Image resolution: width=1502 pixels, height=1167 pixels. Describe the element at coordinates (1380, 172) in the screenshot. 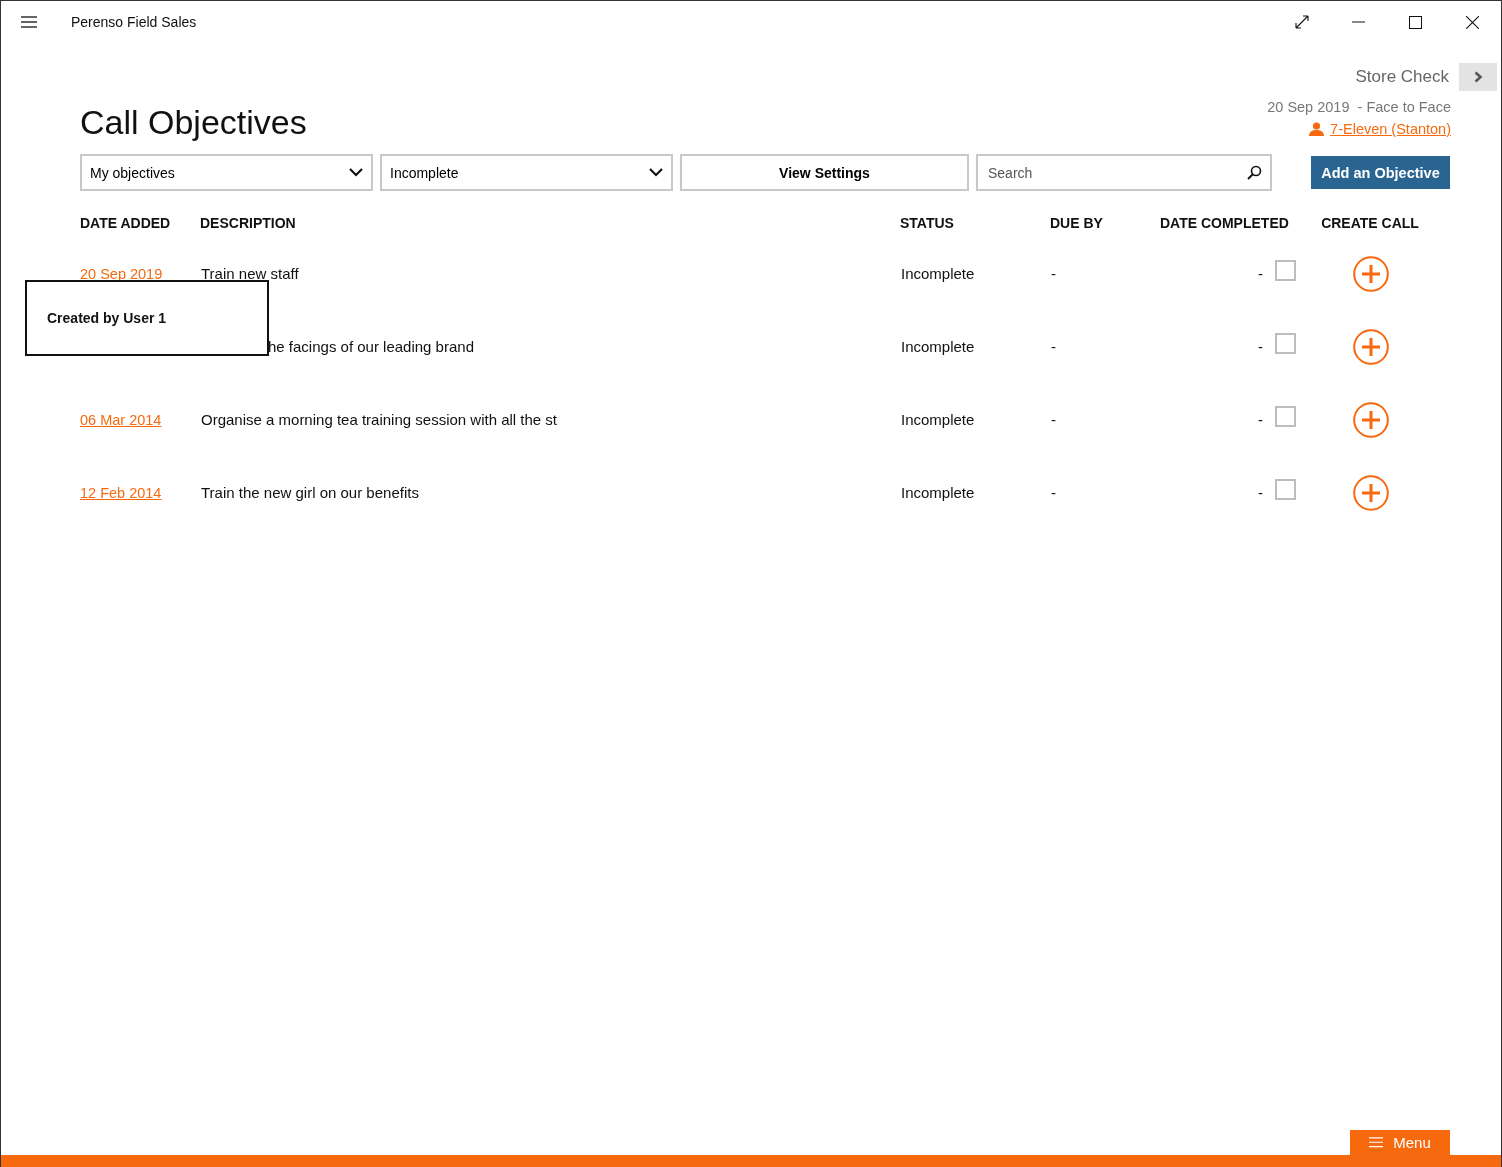

I see `add-objective-button: Add an Objective` at that location.